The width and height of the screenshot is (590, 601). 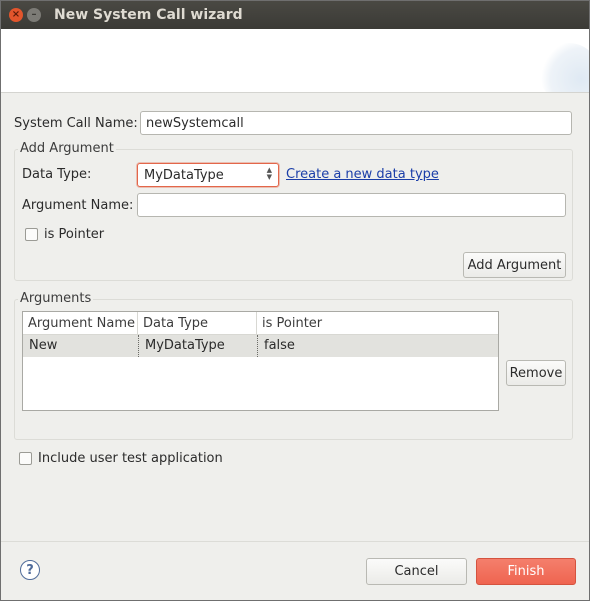 I want to click on cancel-button: Cancel, so click(x=416, y=571).